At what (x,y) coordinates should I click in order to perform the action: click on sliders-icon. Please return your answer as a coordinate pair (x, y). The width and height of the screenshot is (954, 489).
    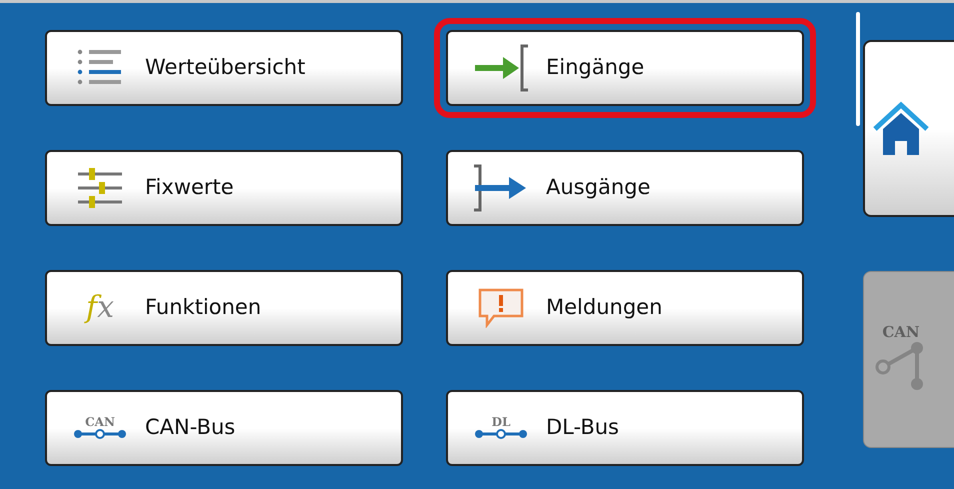
    Looking at the image, I should click on (100, 188).